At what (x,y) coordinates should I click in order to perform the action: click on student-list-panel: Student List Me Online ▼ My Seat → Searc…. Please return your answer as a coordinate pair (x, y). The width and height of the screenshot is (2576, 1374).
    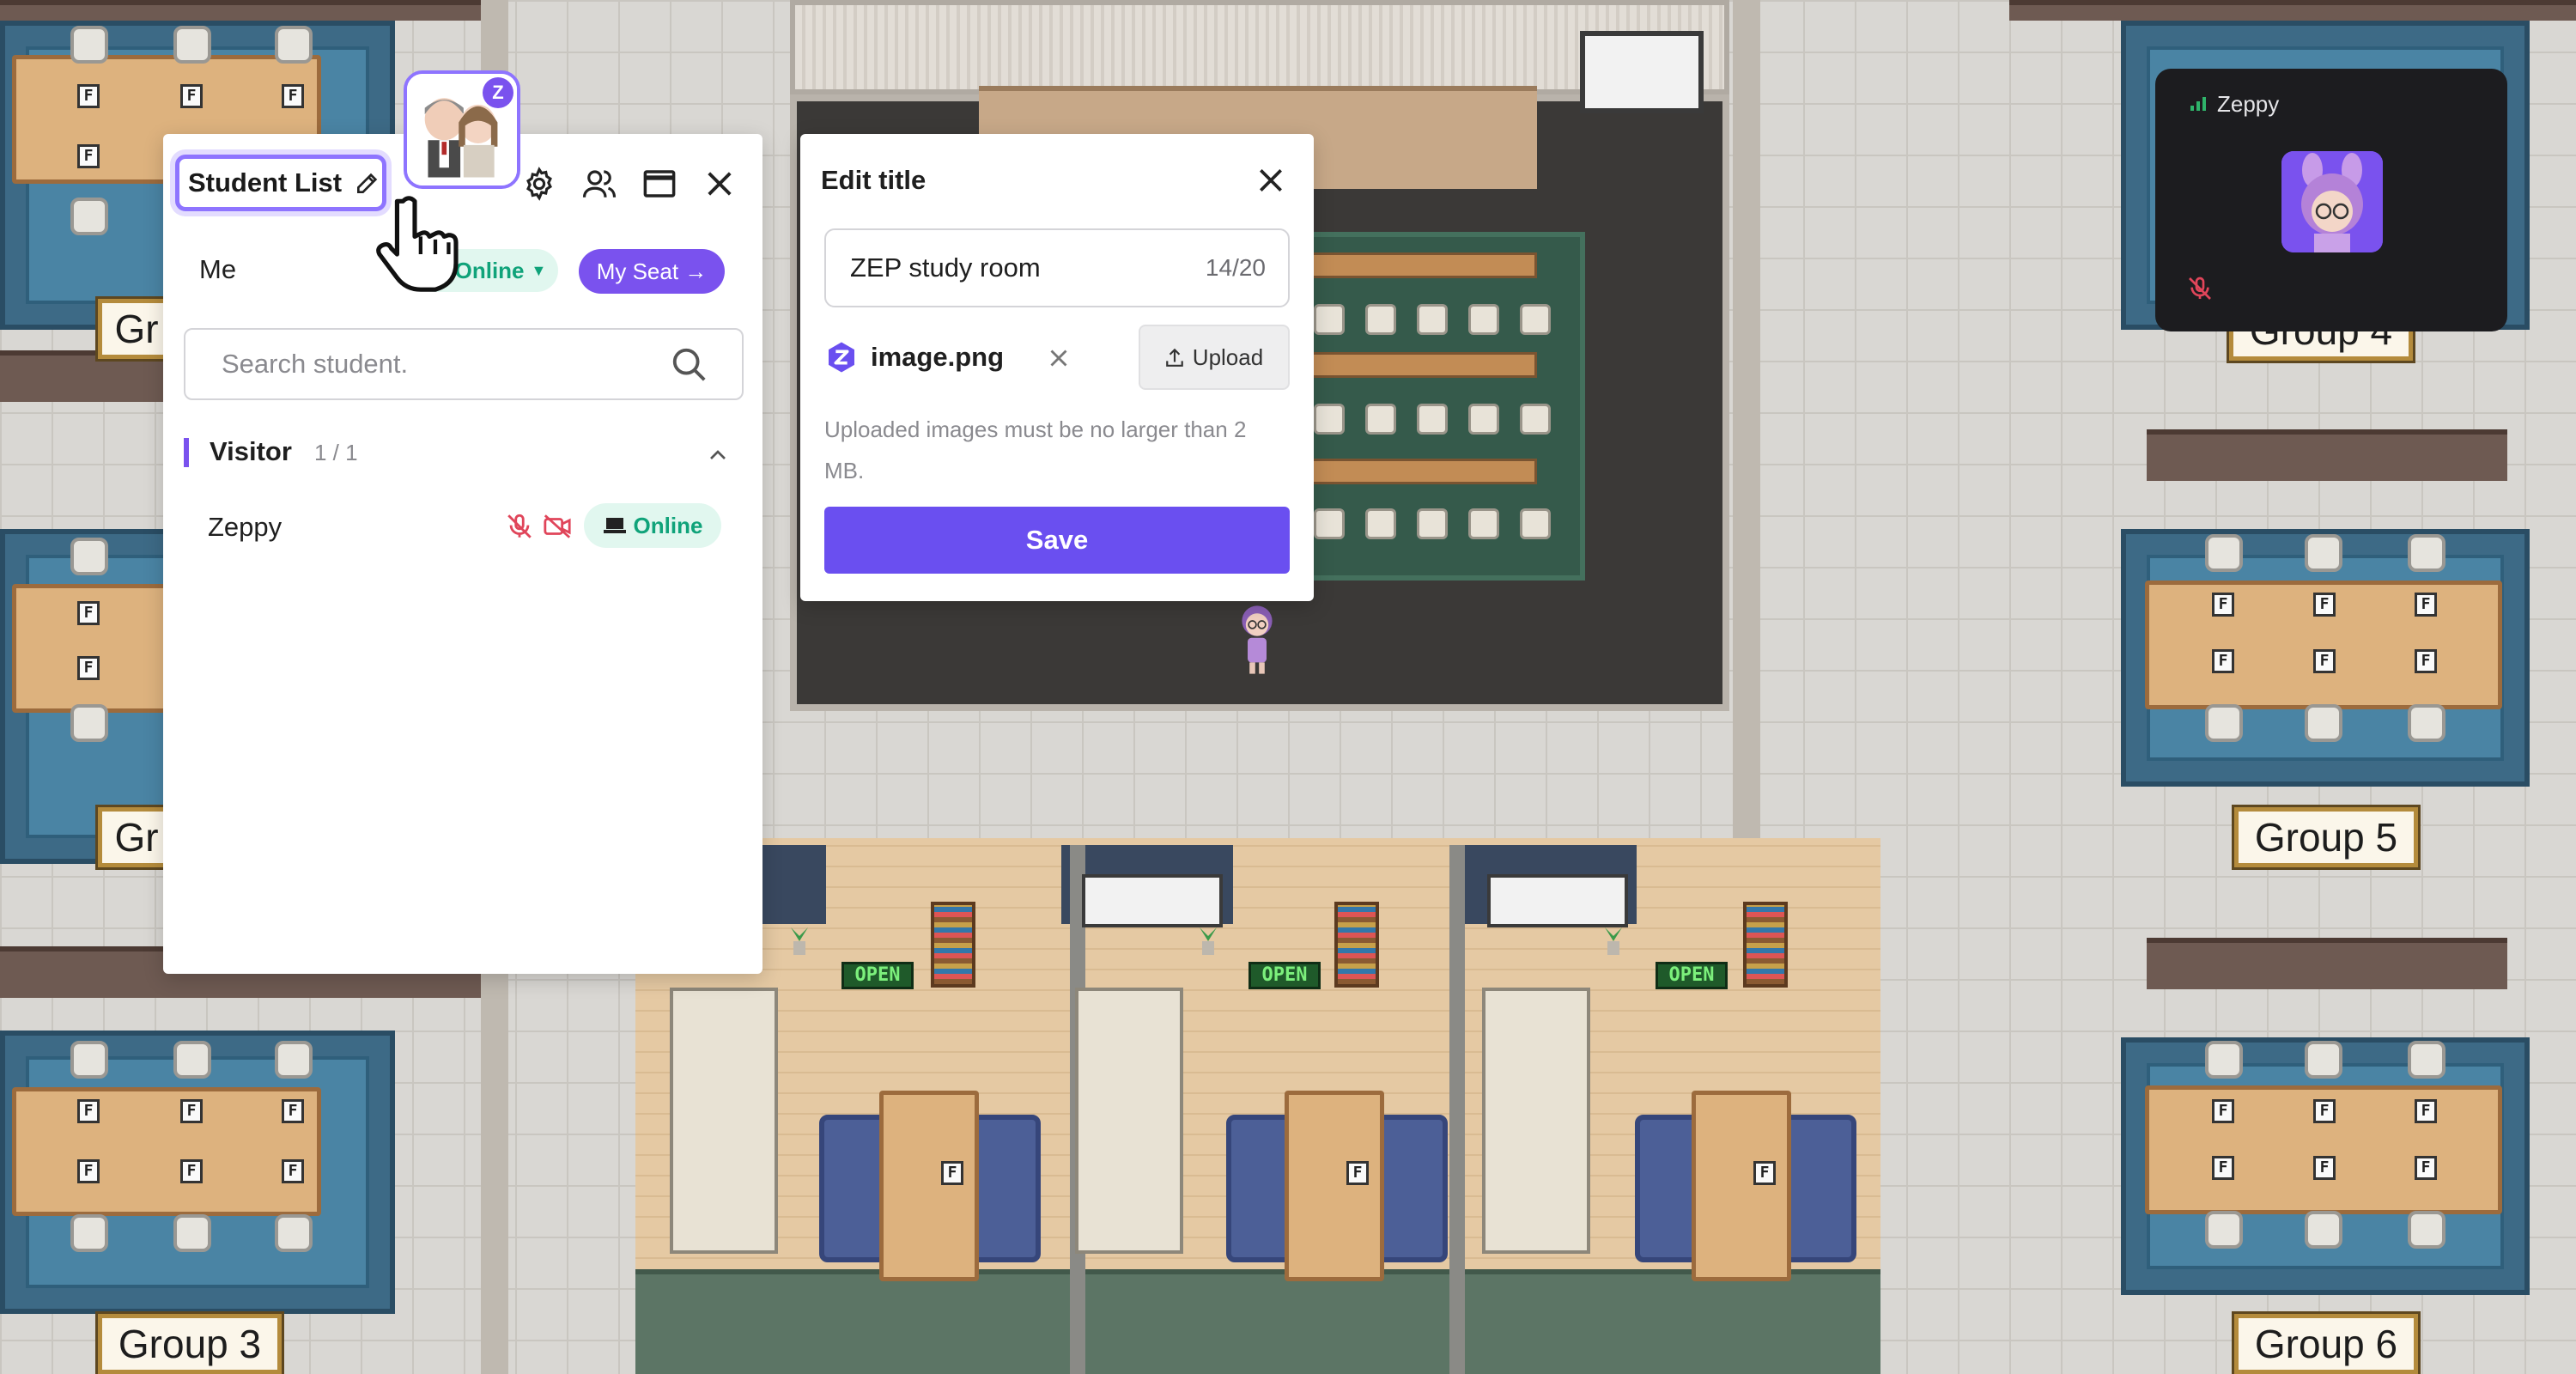
    Looking at the image, I should click on (463, 554).